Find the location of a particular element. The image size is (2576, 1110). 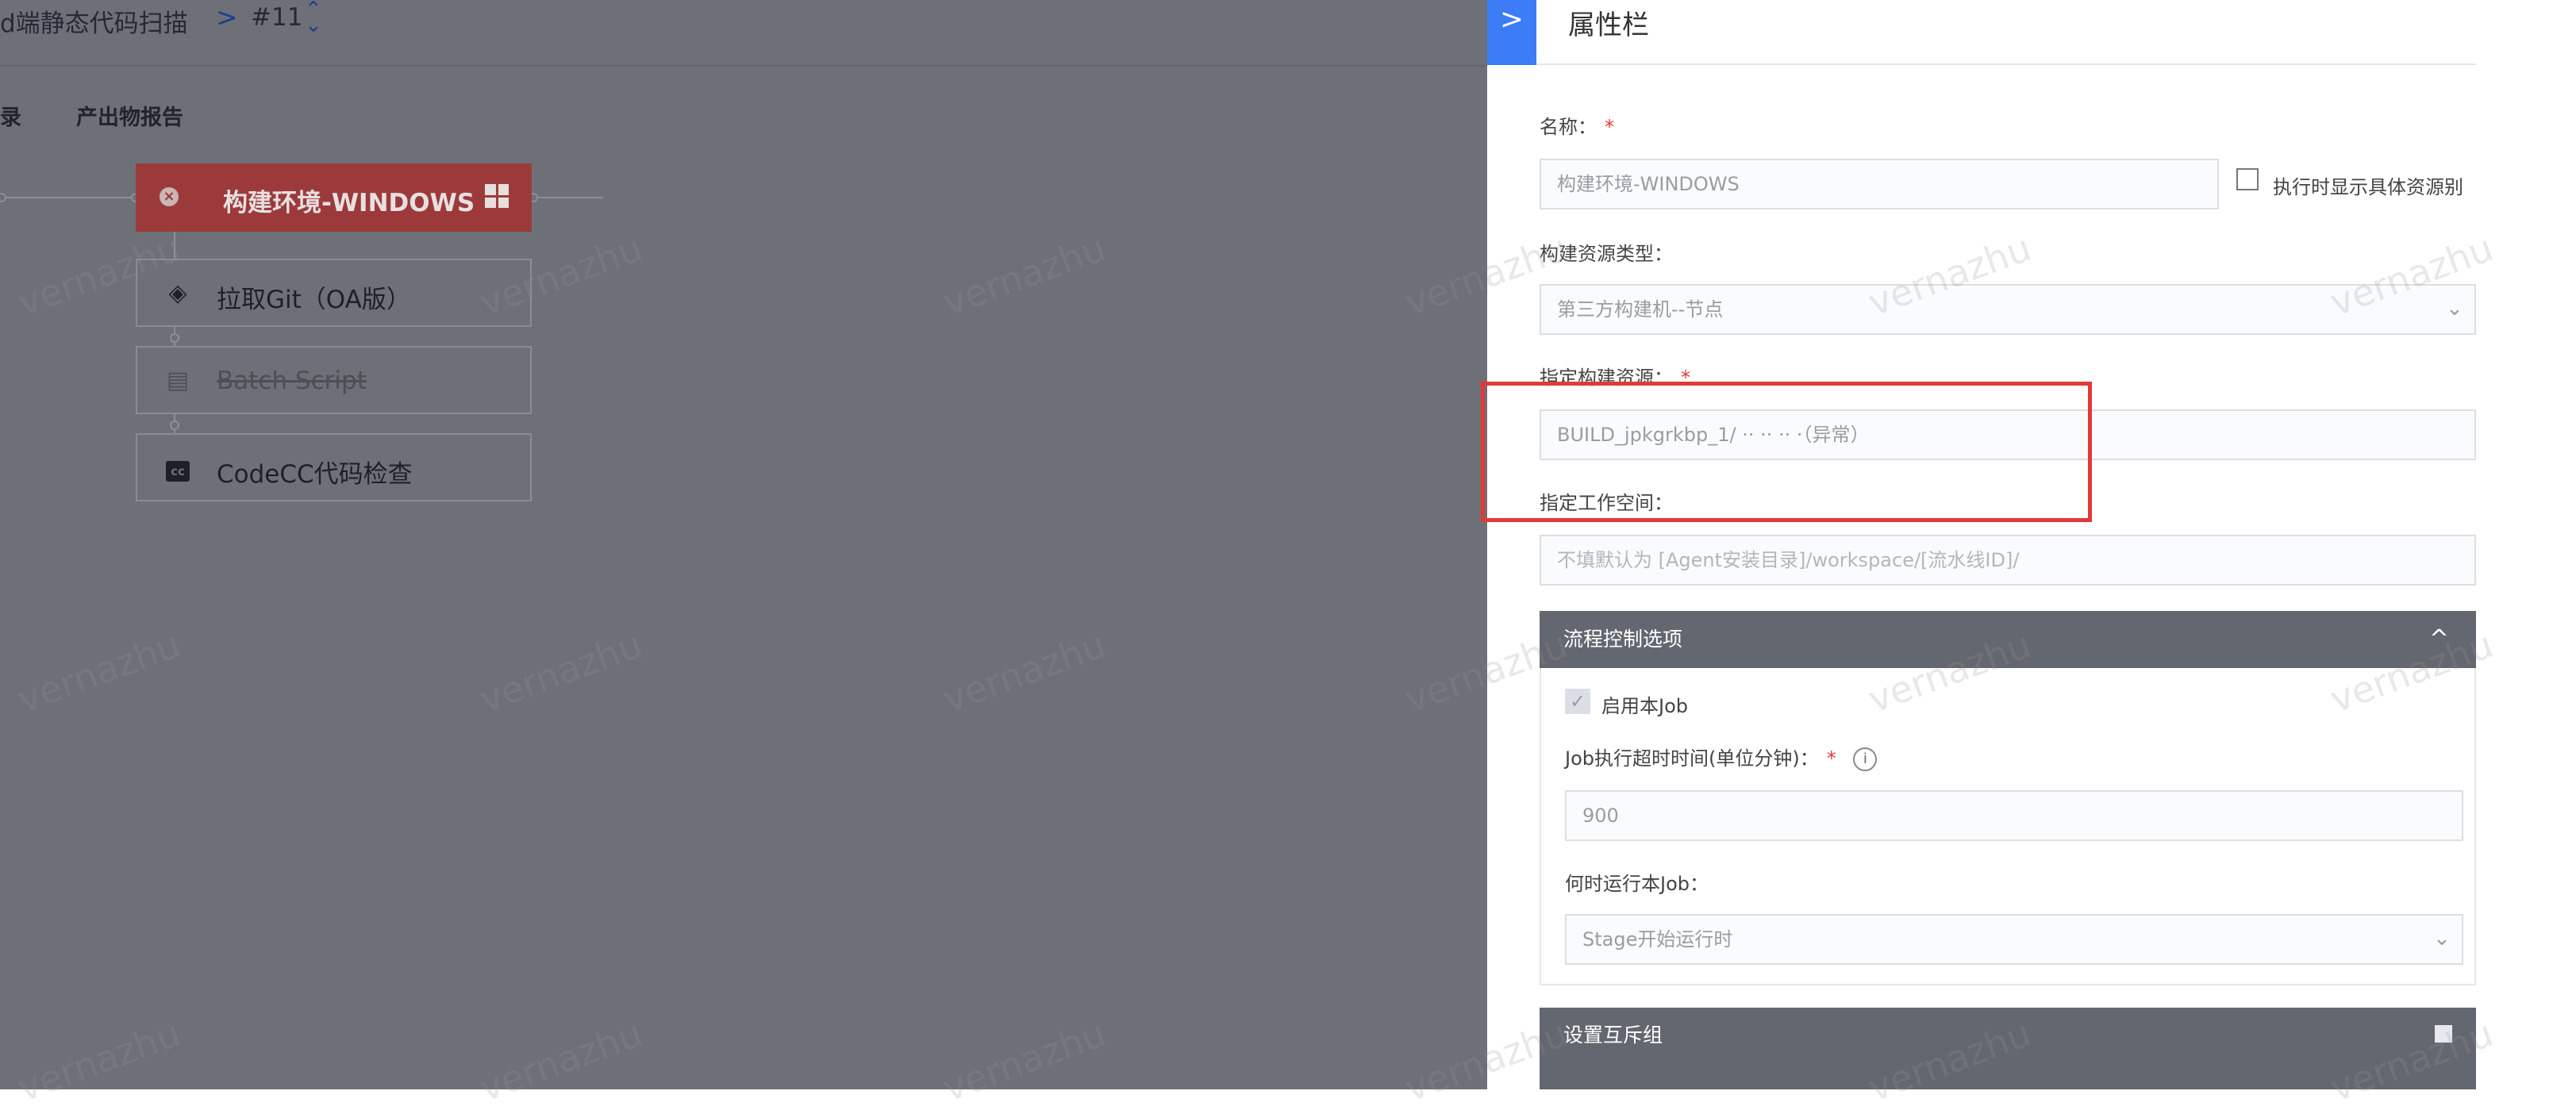

resource-type-value: 第三方构建机--节点 is located at coordinates (1640, 309).